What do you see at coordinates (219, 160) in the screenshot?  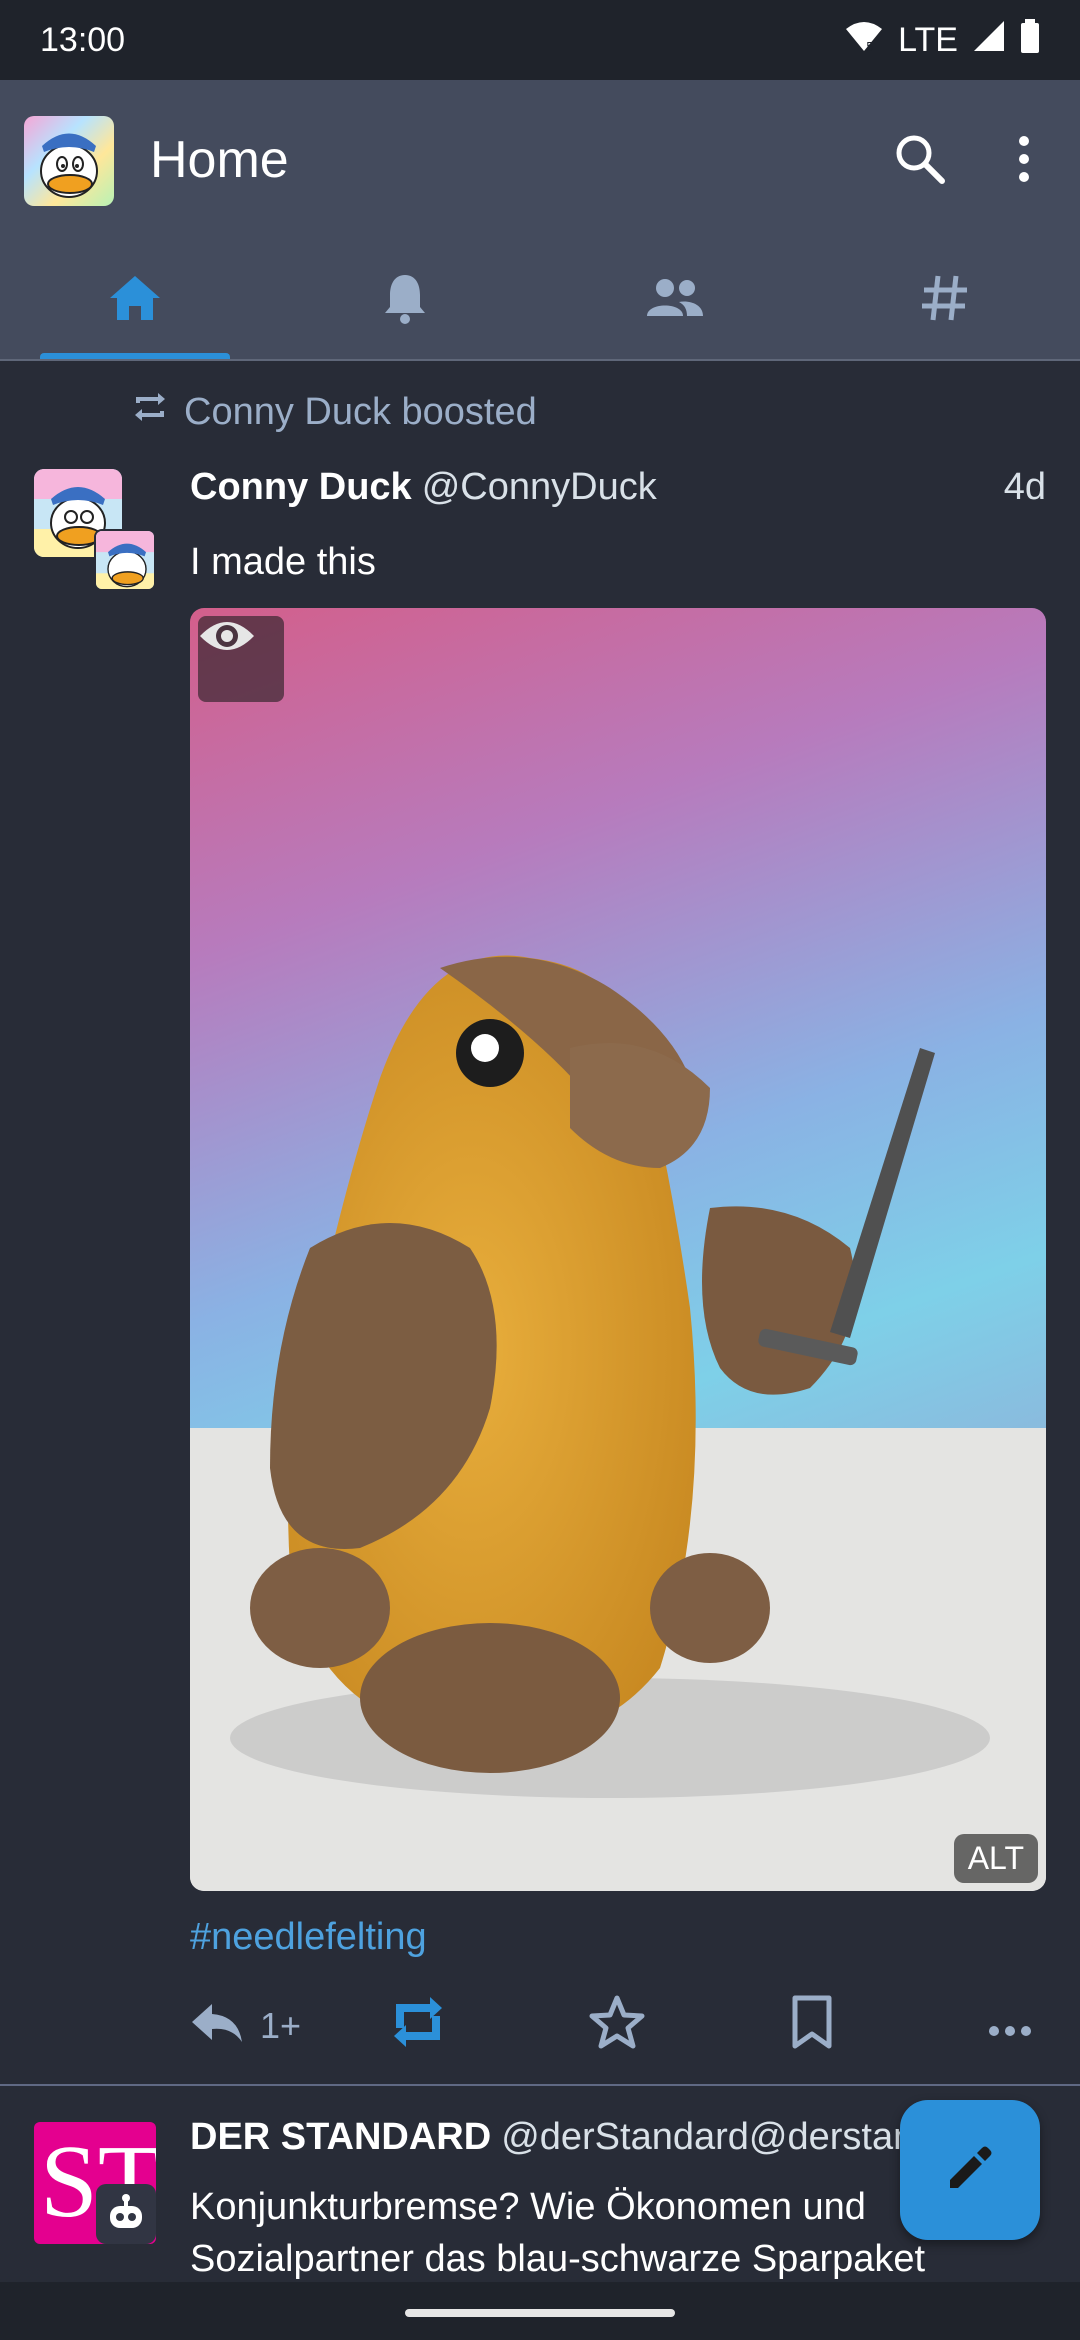 I see `page-title: Home` at bounding box center [219, 160].